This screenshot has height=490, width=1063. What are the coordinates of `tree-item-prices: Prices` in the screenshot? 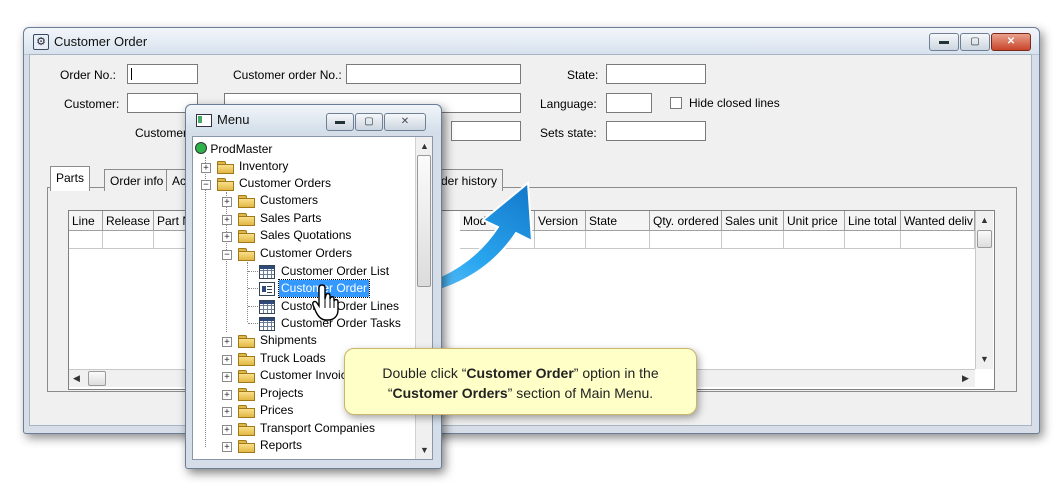 It's located at (276, 410).